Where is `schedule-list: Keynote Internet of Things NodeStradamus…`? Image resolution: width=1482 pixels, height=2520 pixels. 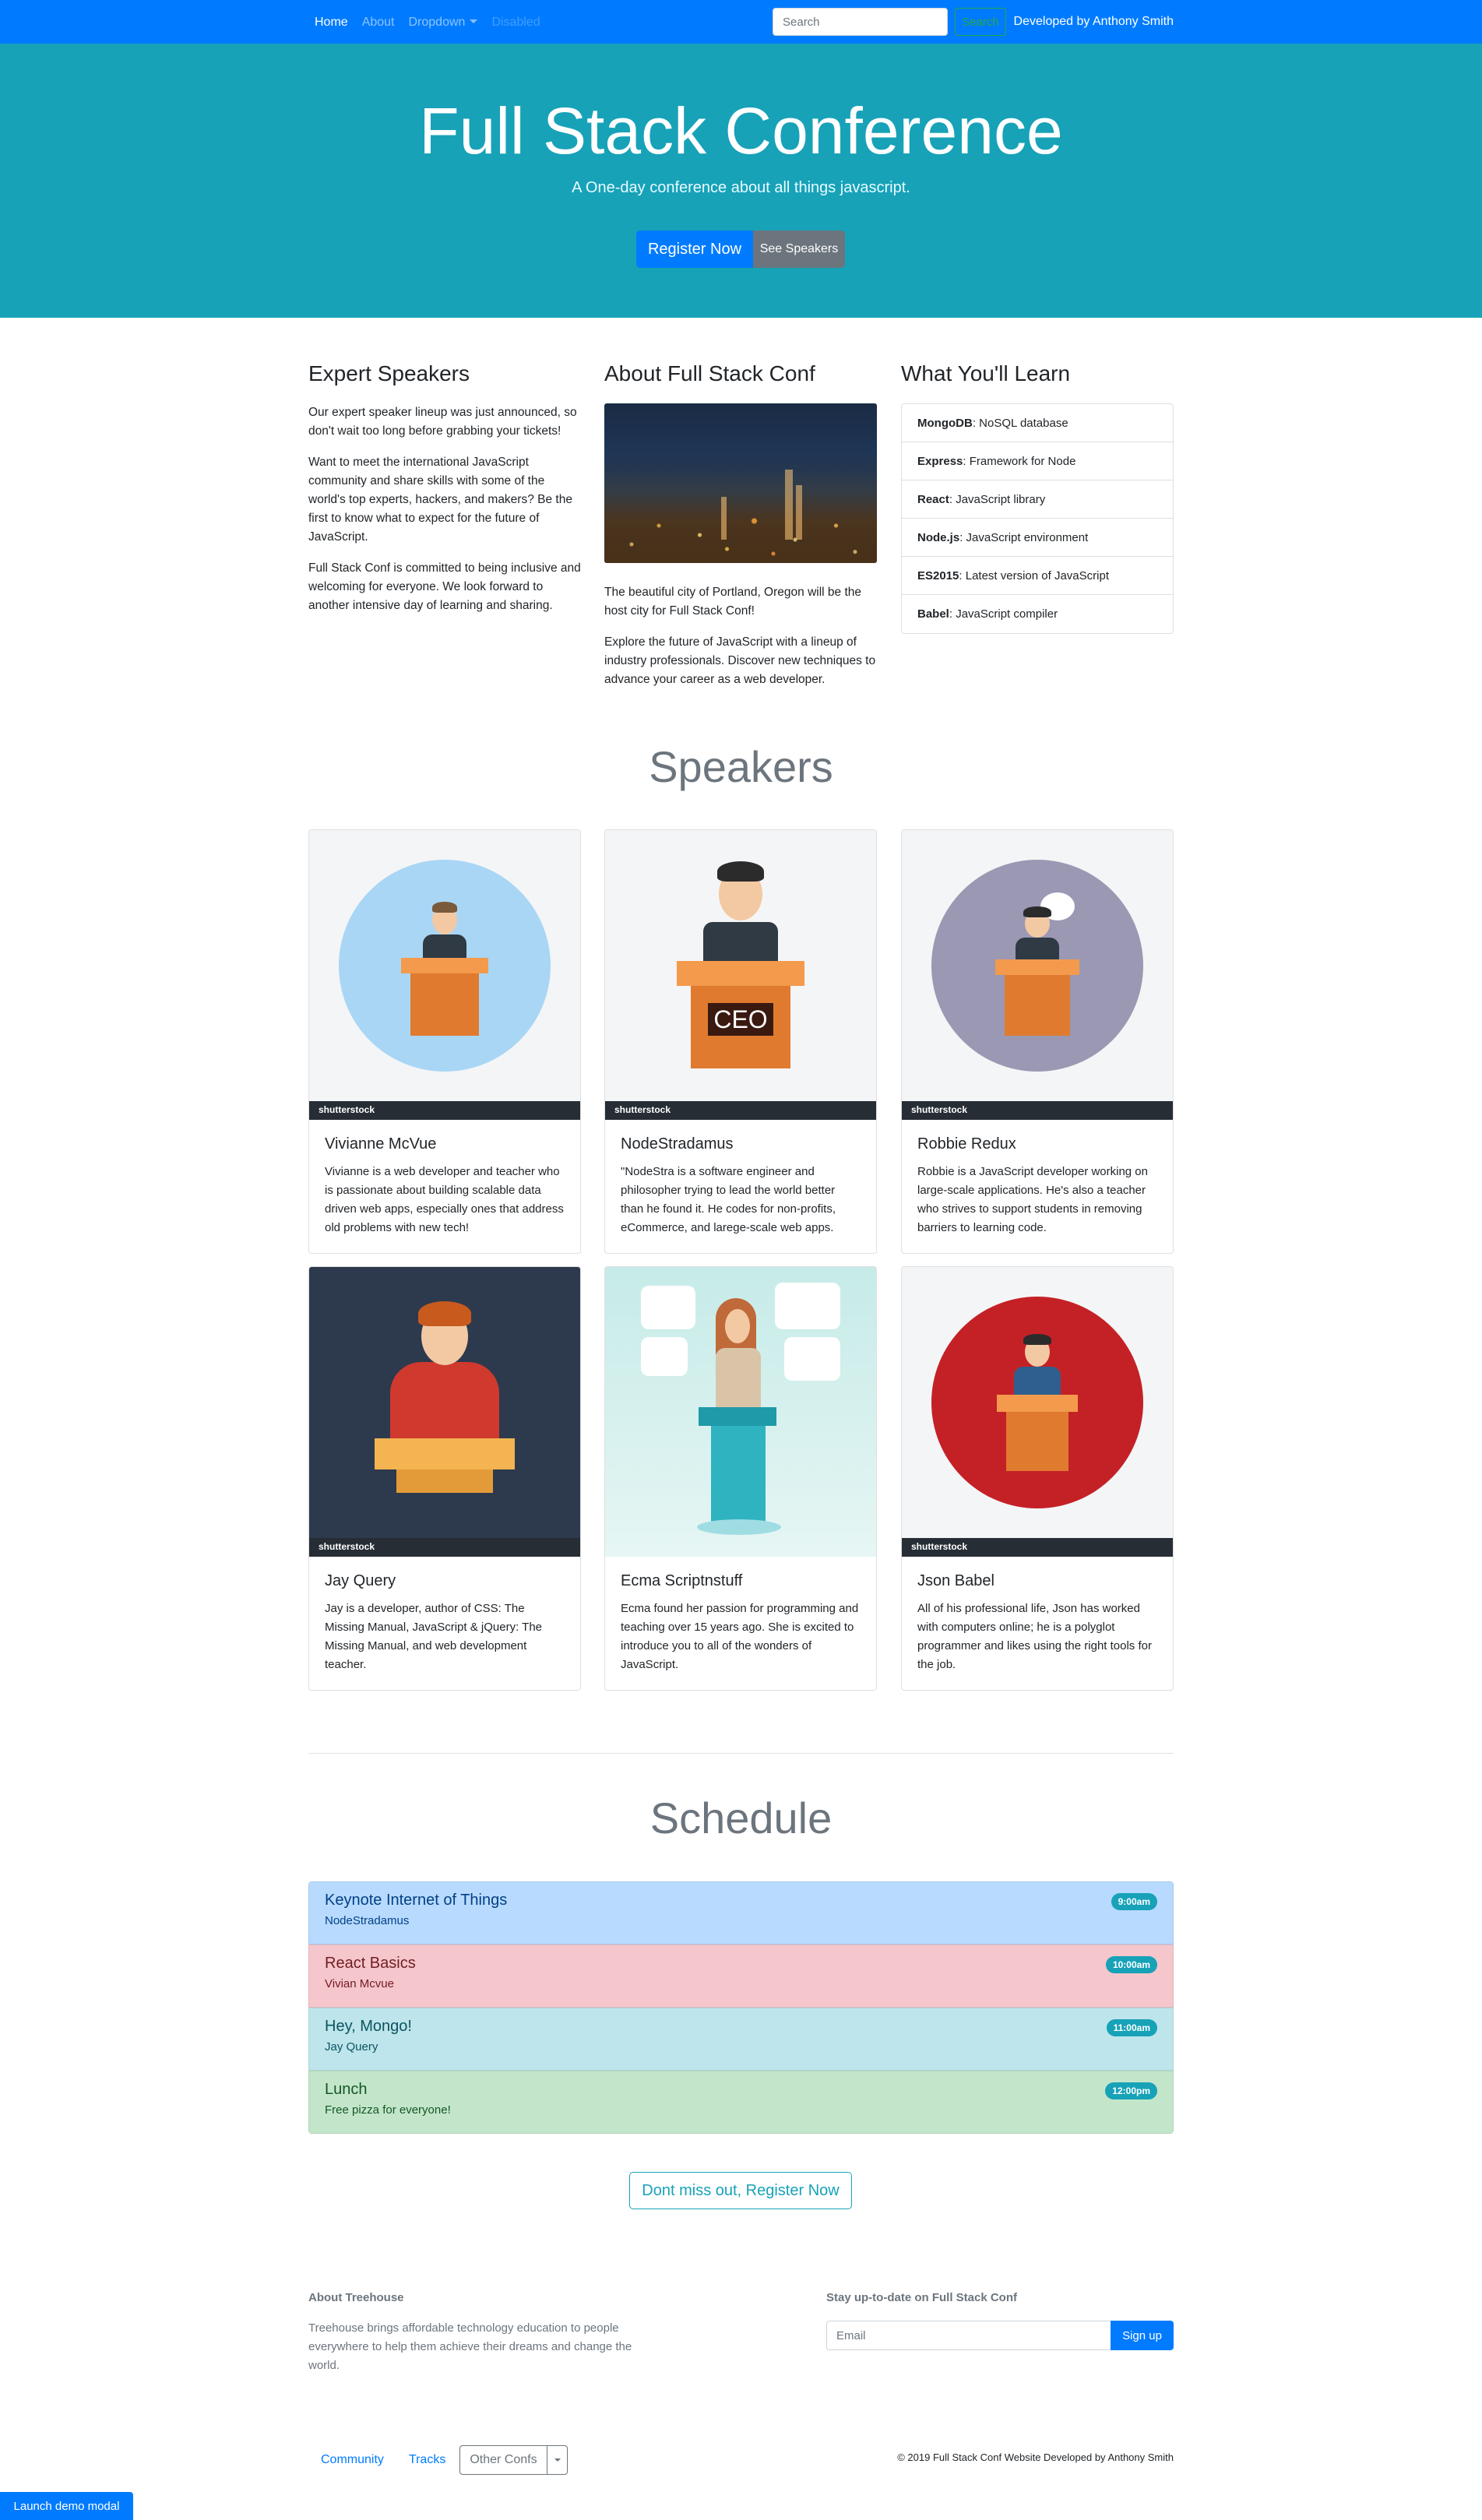 schedule-list: Keynote Internet of Things NodeStradamus… is located at coordinates (741, 2008).